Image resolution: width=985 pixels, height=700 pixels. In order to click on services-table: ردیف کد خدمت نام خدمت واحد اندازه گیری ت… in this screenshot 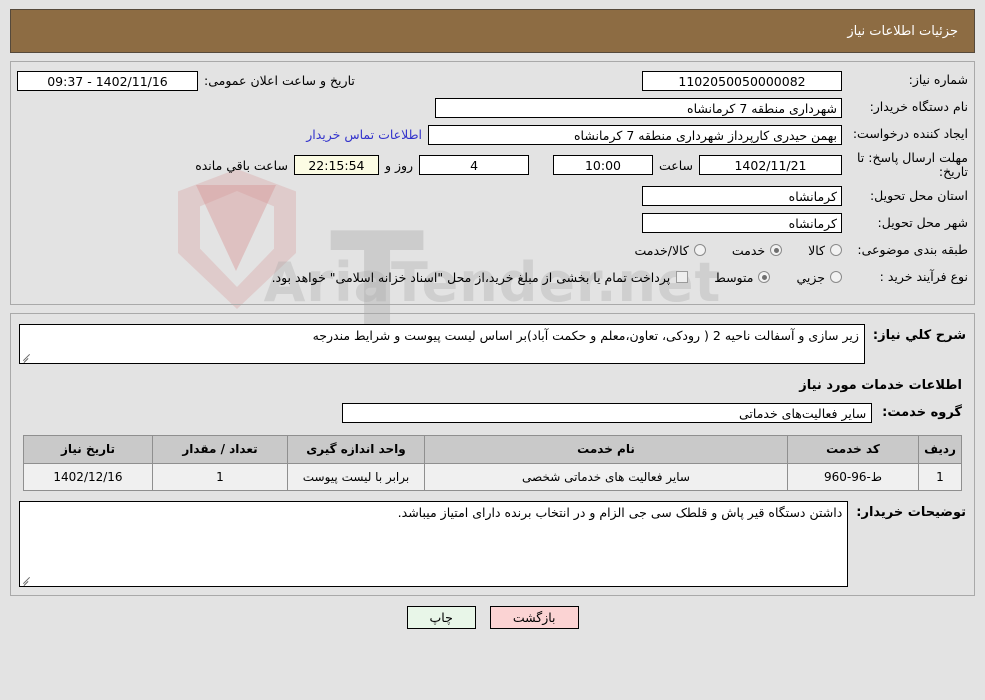, I will do `click(492, 462)`.